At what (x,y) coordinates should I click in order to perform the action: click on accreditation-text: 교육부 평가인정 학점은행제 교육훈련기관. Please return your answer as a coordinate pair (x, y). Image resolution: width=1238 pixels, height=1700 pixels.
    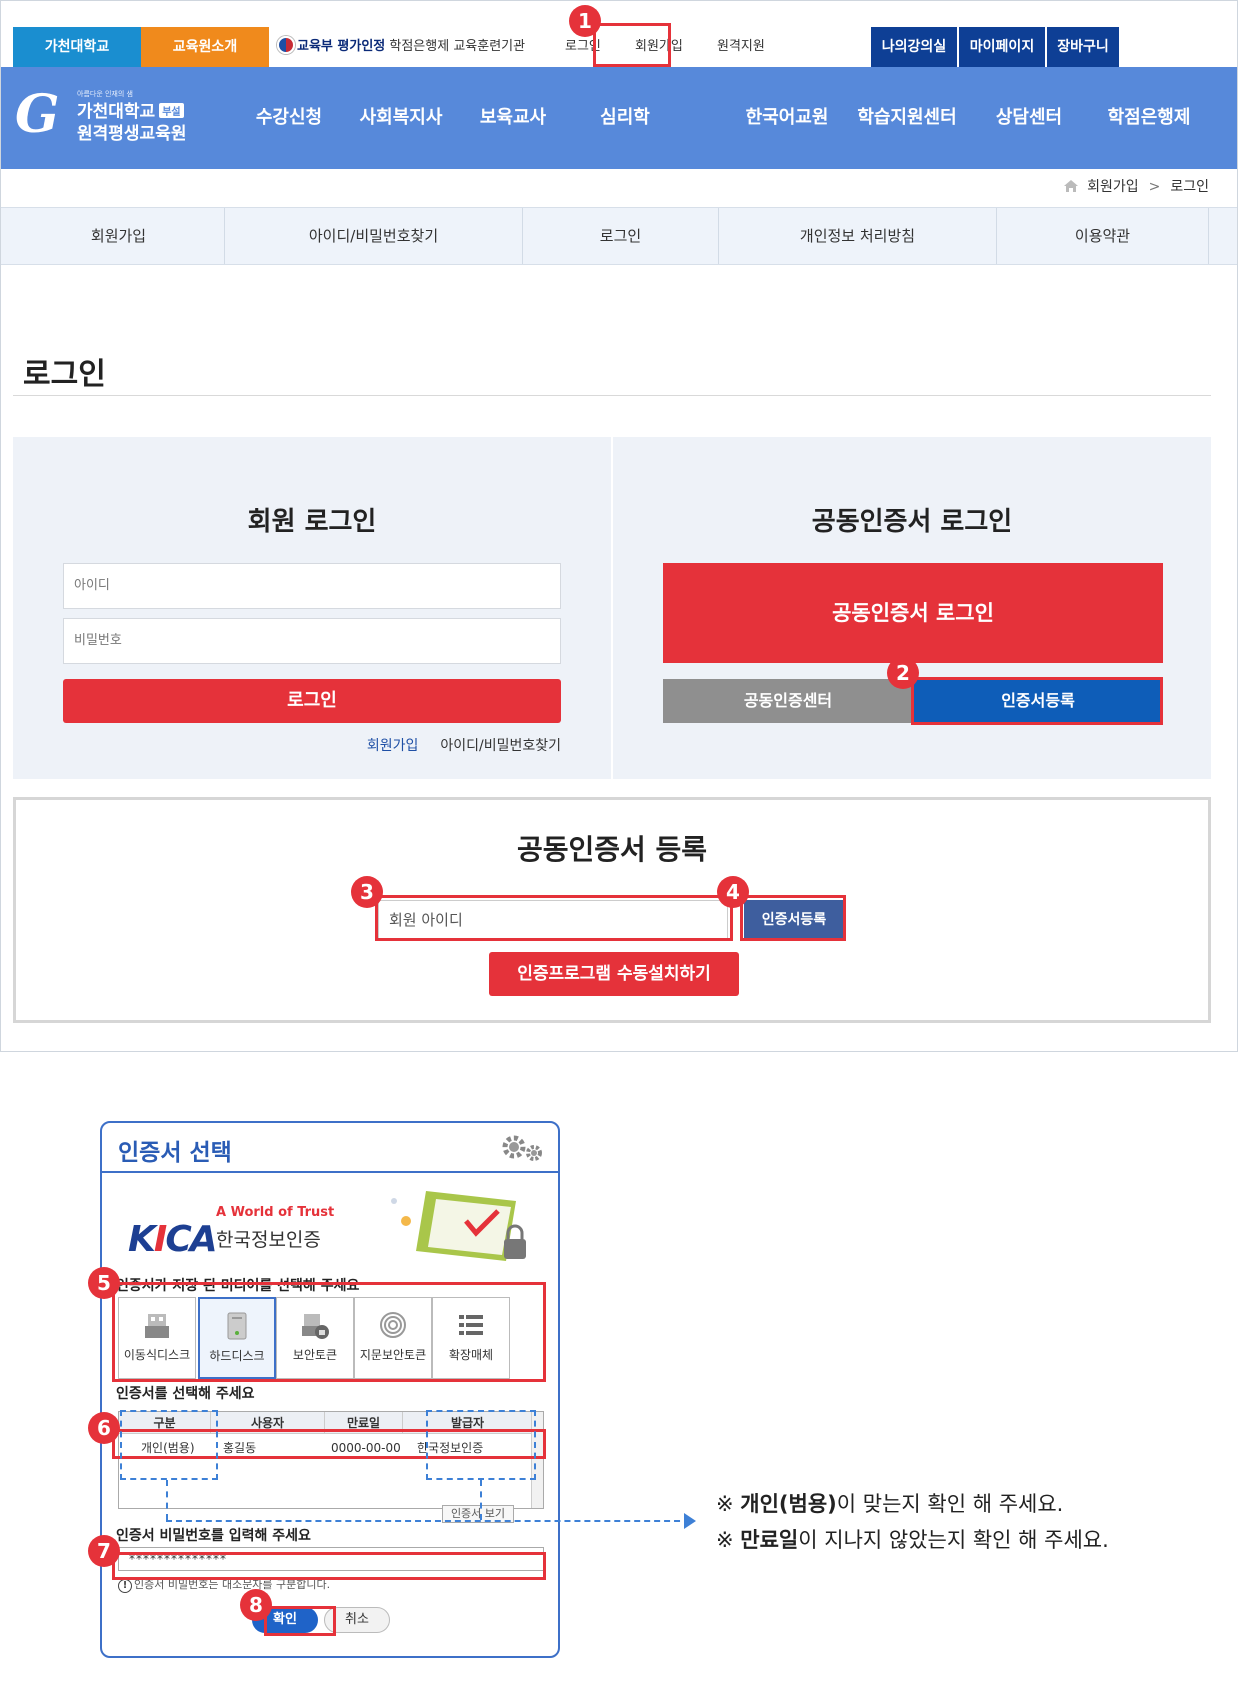
    Looking at the image, I should click on (401, 47).